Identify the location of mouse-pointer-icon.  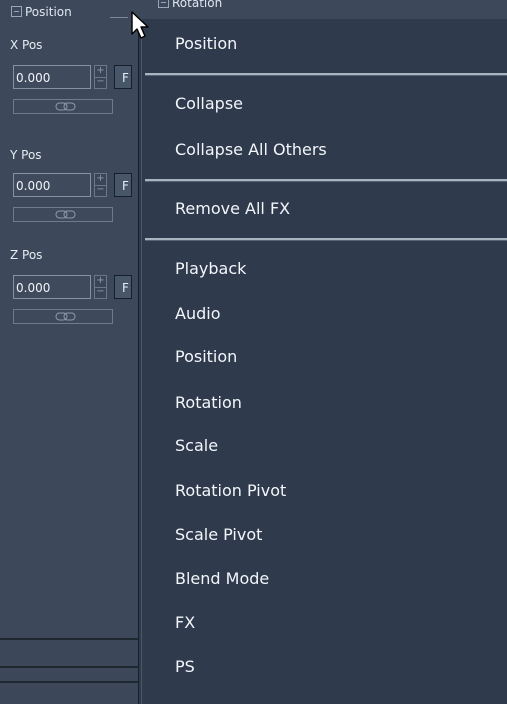
(140, 25).